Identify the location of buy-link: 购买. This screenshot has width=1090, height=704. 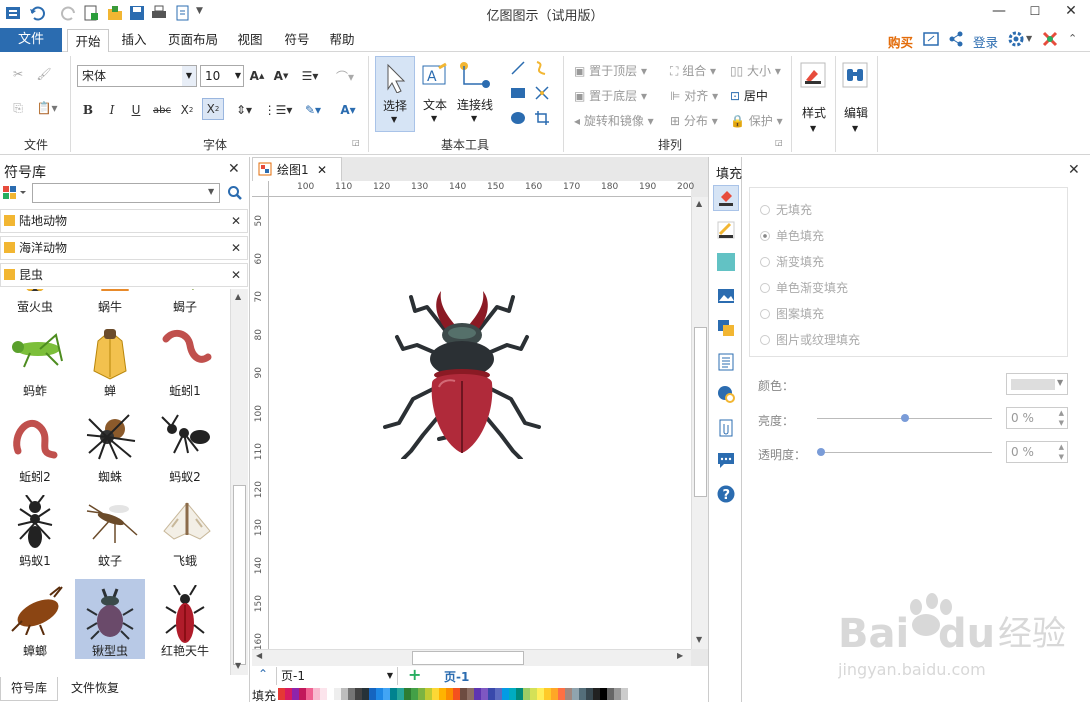
(900, 41).